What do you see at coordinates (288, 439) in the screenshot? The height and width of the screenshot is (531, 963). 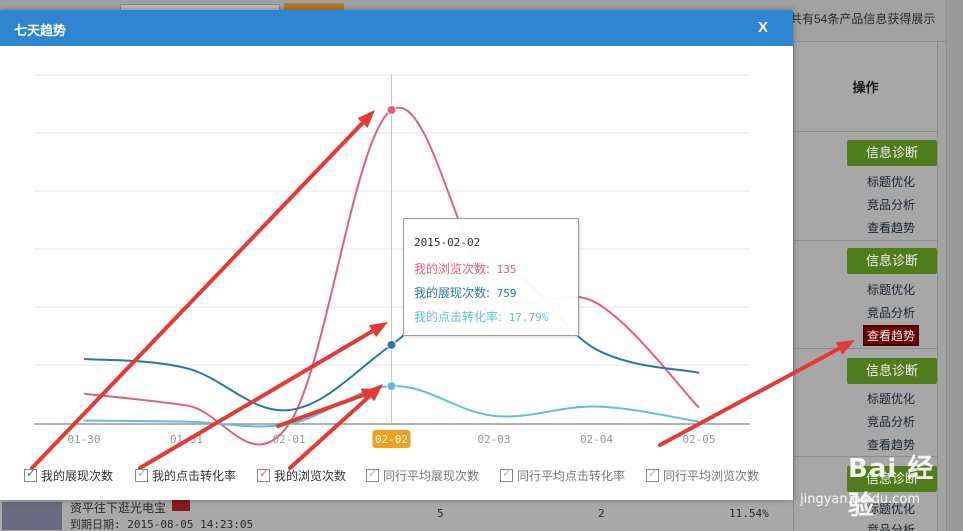 I see `x-tick-label: 02-01` at bounding box center [288, 439].